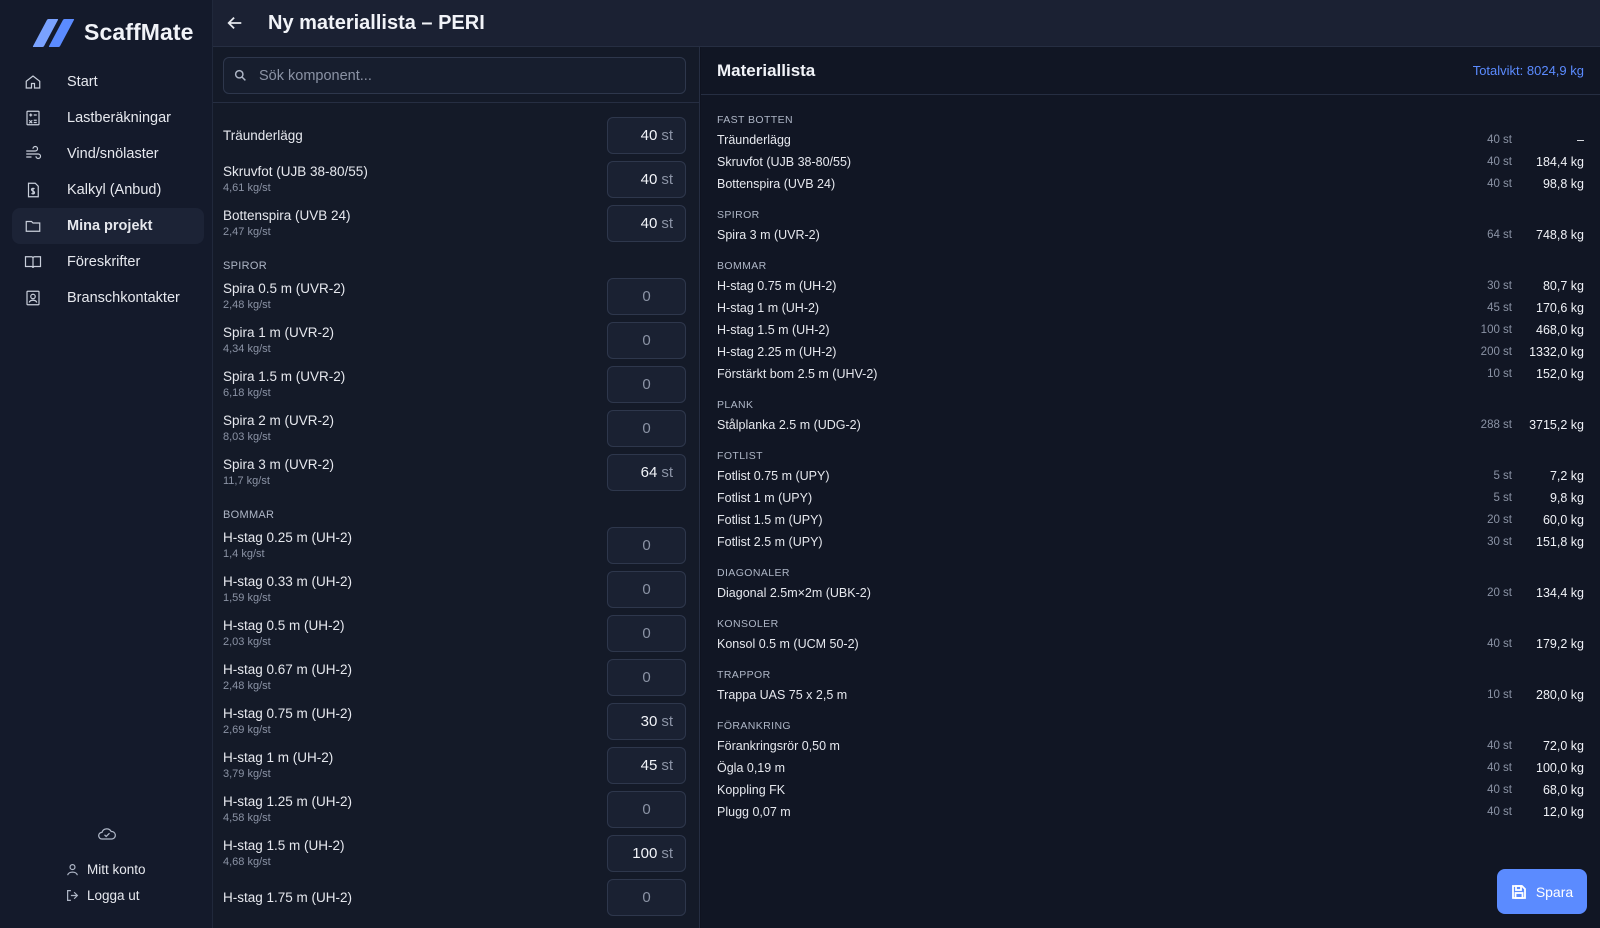 This screenshot has width=1600, height=928. I want to click on material-weight: 152,0 kg, so click(1560, 374).